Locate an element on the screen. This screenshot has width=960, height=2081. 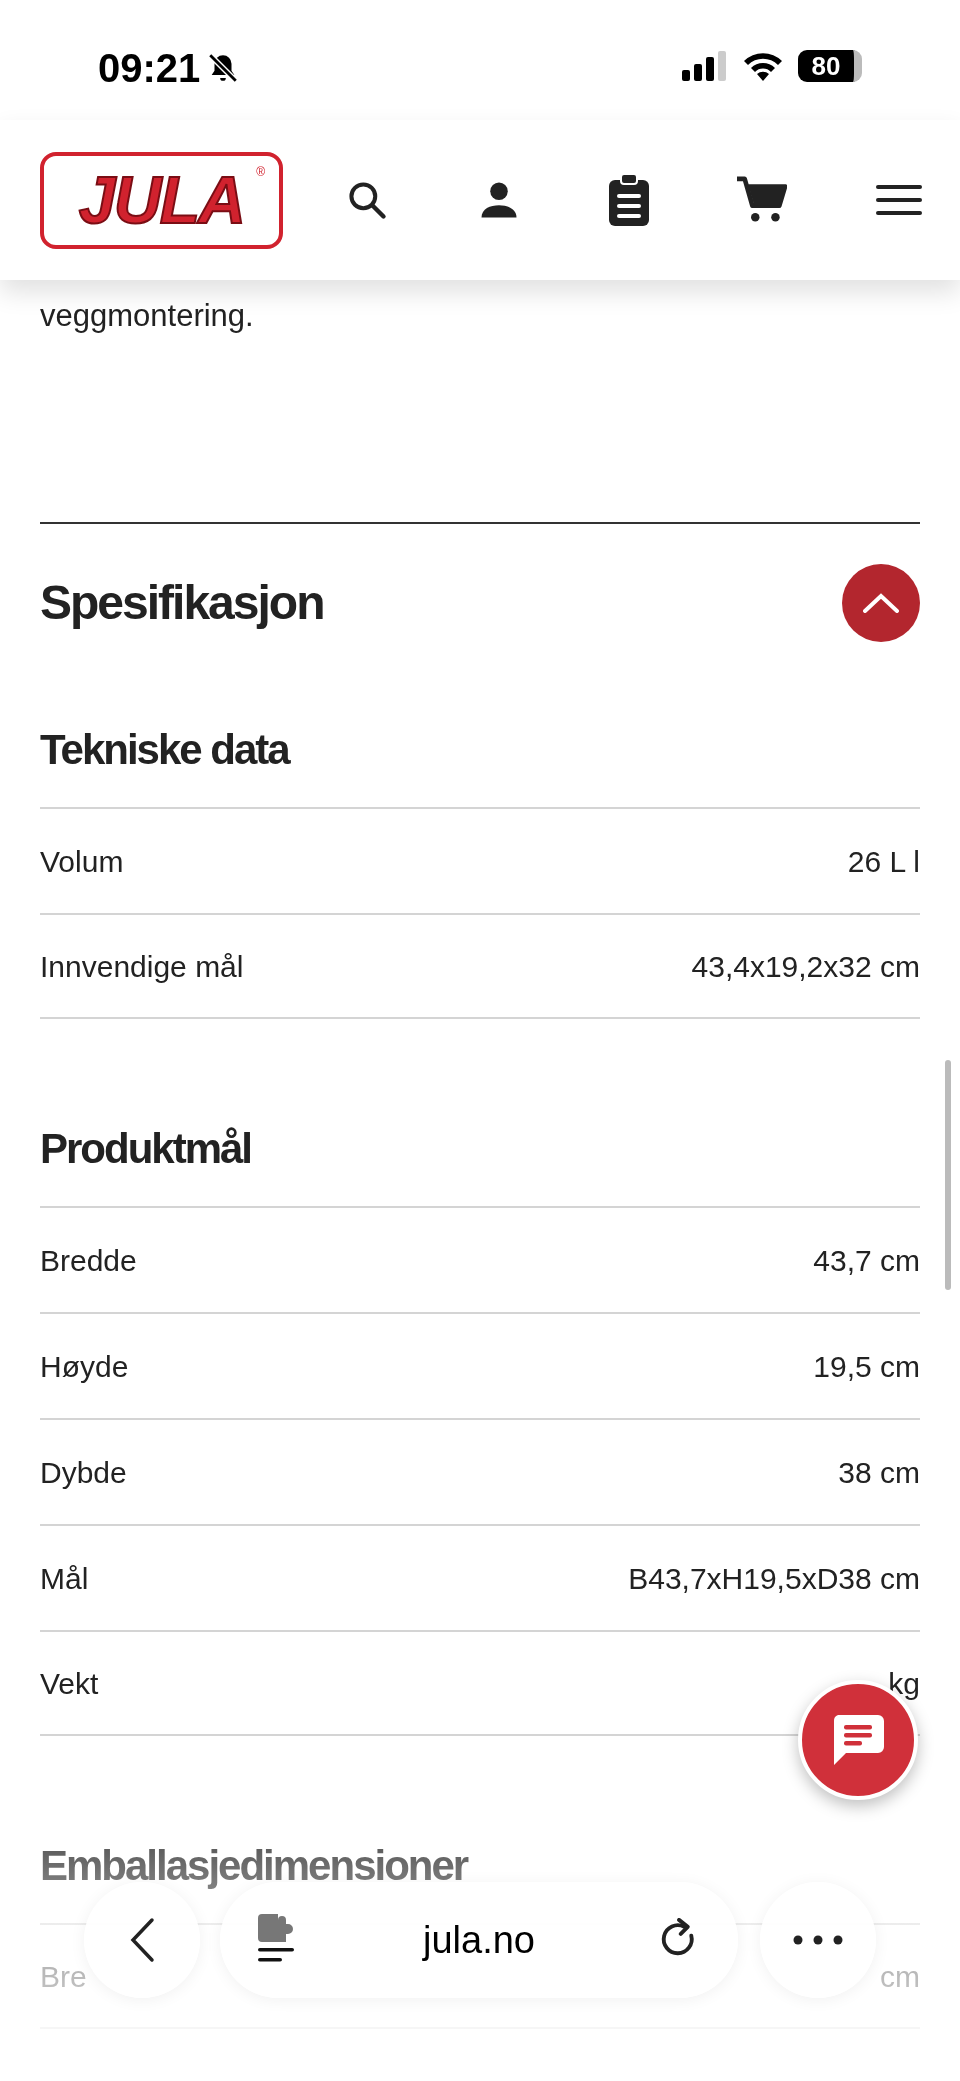
spec-label: Bredde is located at coordinates (88, 1260).